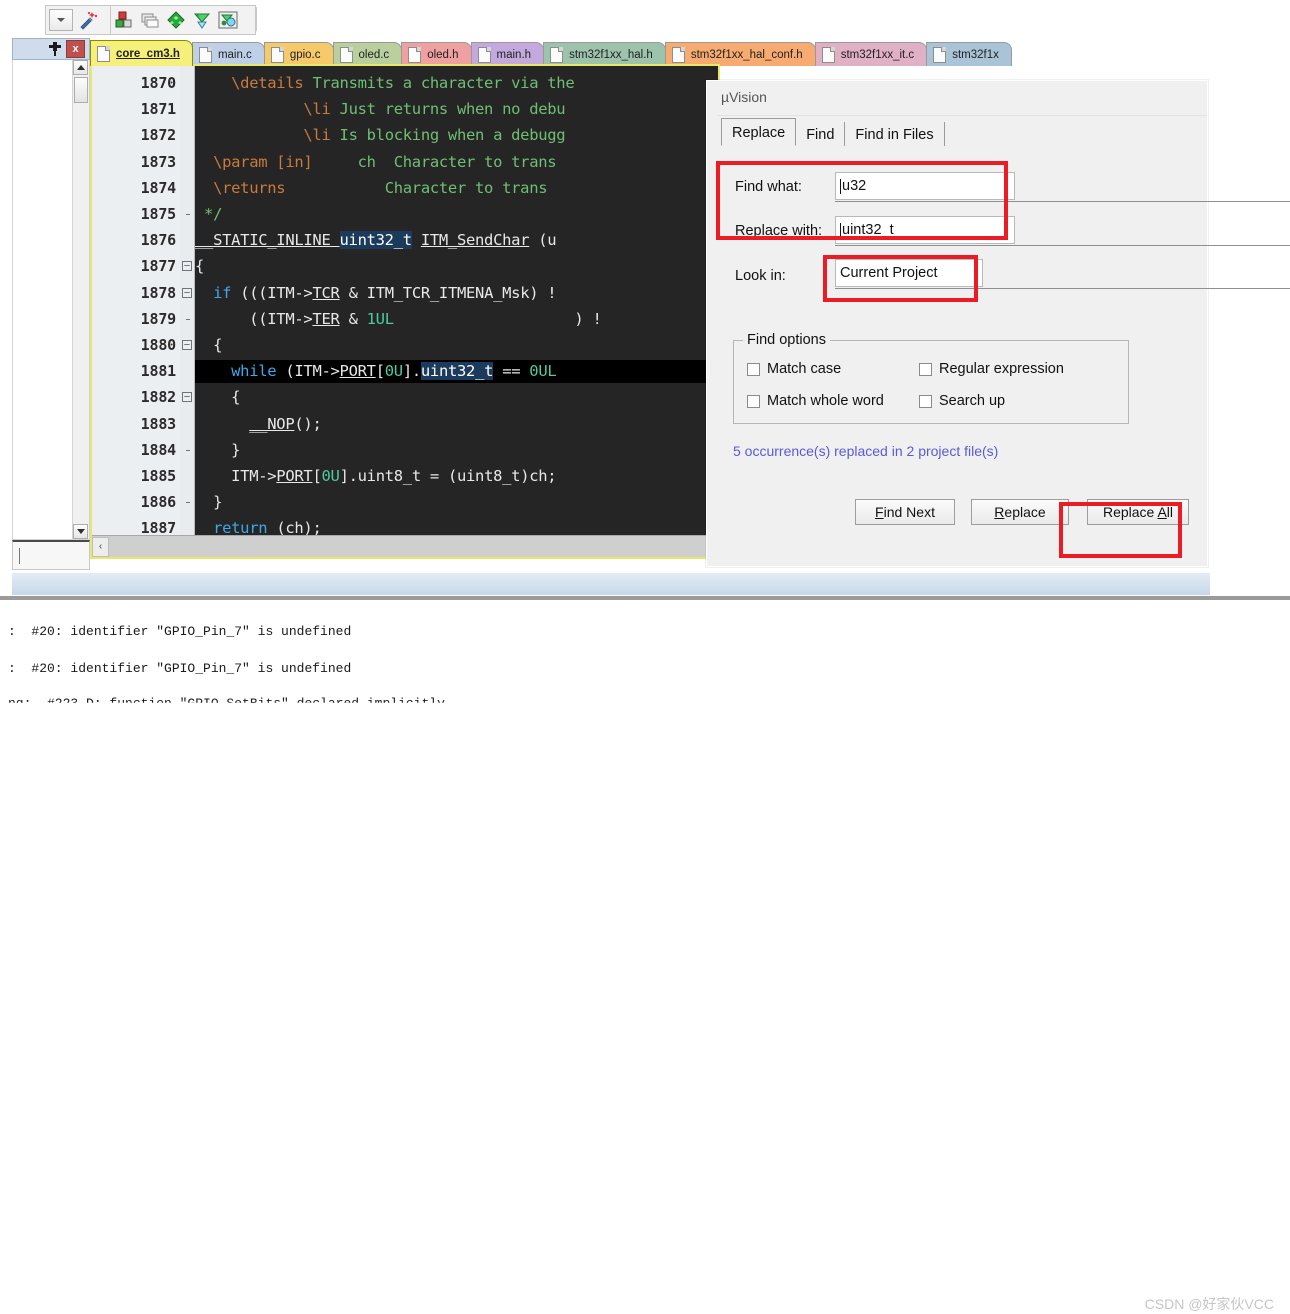 This screenshot has height=1314, width=1290. I want to click on editor-tab-main-c: main.c, so click(228, 54).